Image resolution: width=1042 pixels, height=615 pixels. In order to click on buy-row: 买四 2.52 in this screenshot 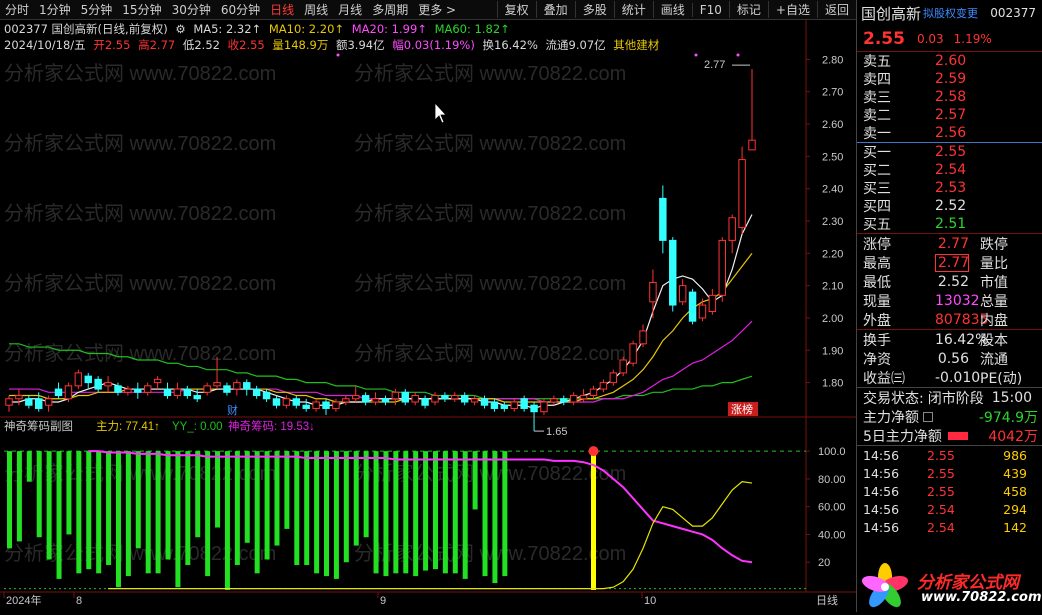, I will do `click(949, 206)`.